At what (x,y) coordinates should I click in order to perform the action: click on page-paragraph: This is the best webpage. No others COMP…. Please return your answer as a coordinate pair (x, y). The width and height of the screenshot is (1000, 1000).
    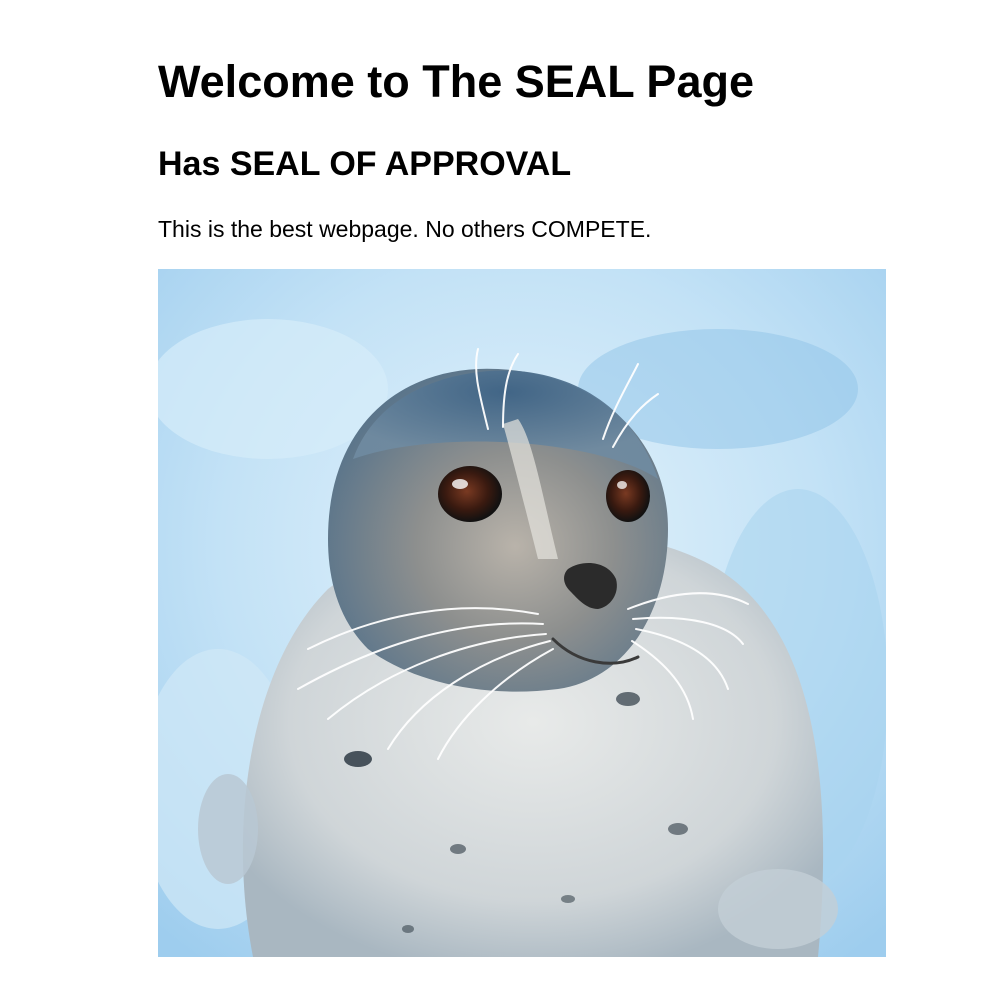
    Looking at the image, I should click on (405, 229).